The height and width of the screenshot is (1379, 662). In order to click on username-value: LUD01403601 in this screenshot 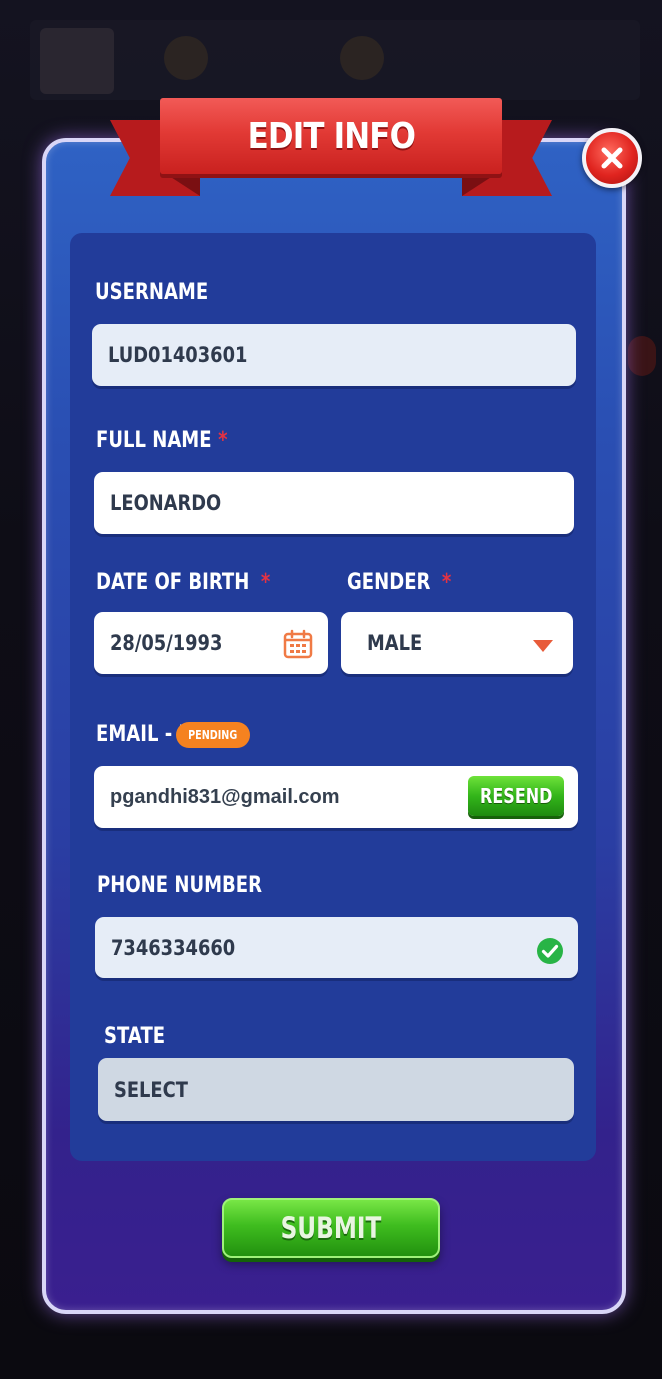, I will do `click(178, 355)`.